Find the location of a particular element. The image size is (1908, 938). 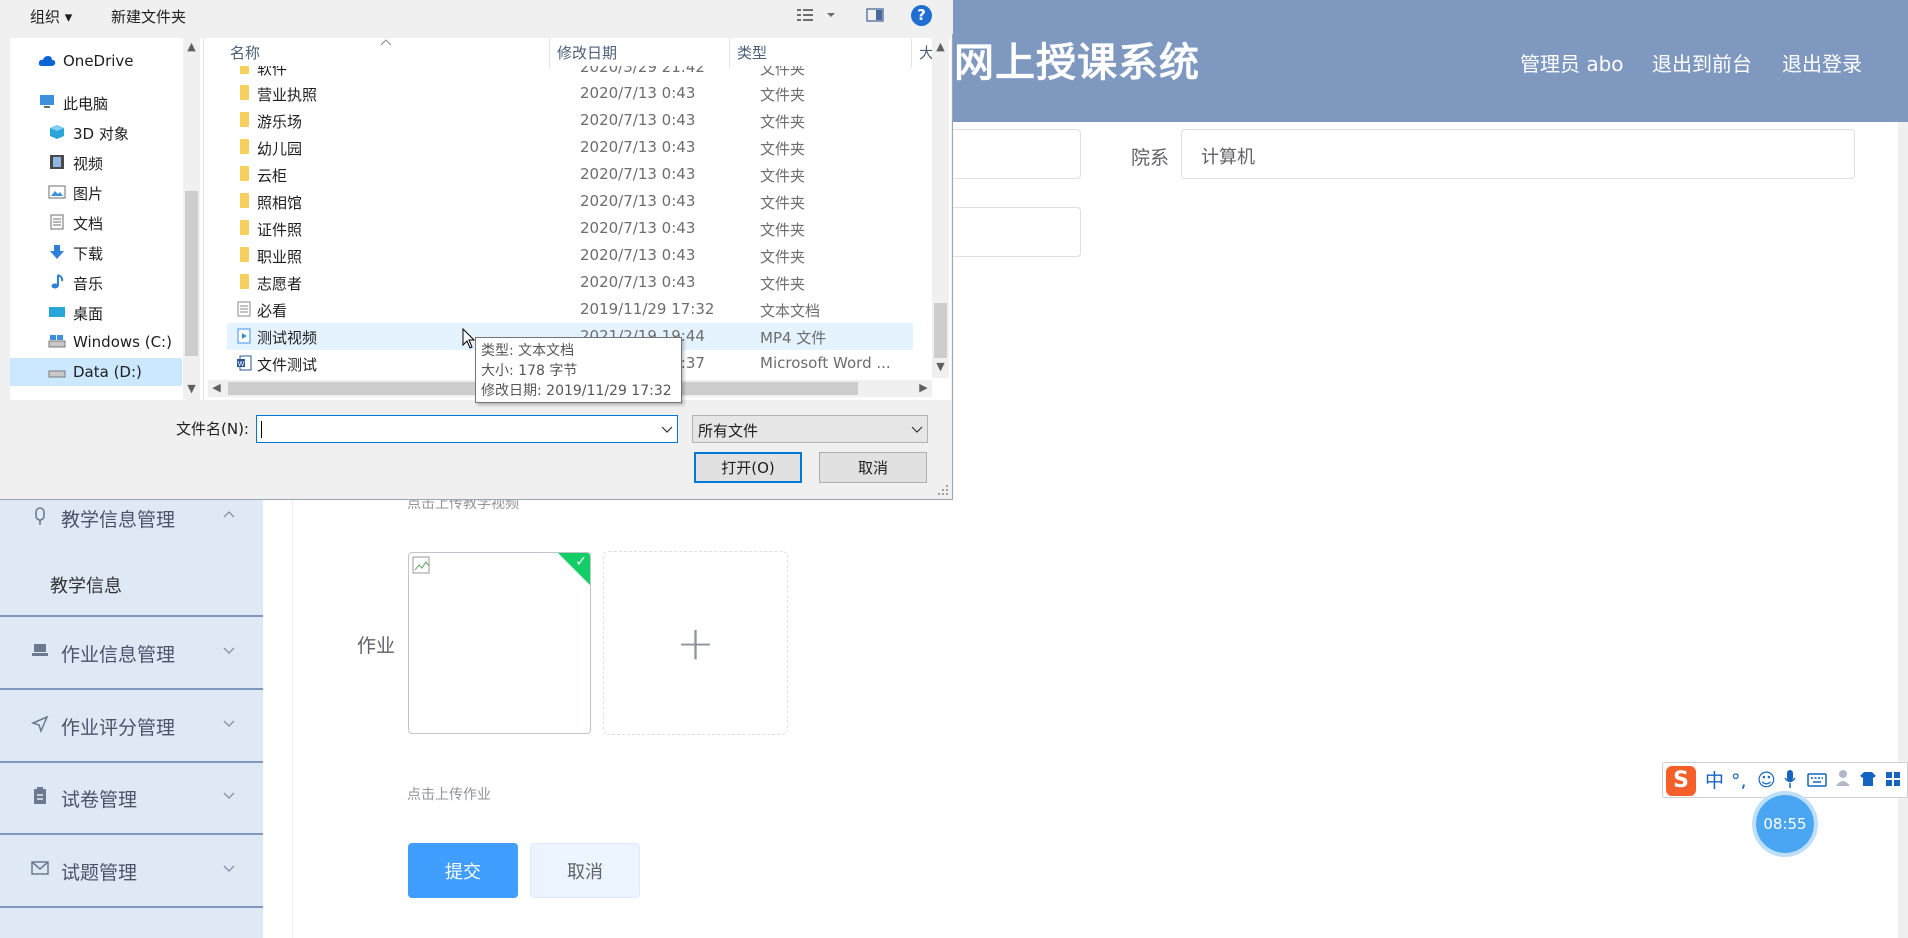

file-row: 营业执照 2020/7/13 0:43 文件夹 is located at coordinates (570, 93).